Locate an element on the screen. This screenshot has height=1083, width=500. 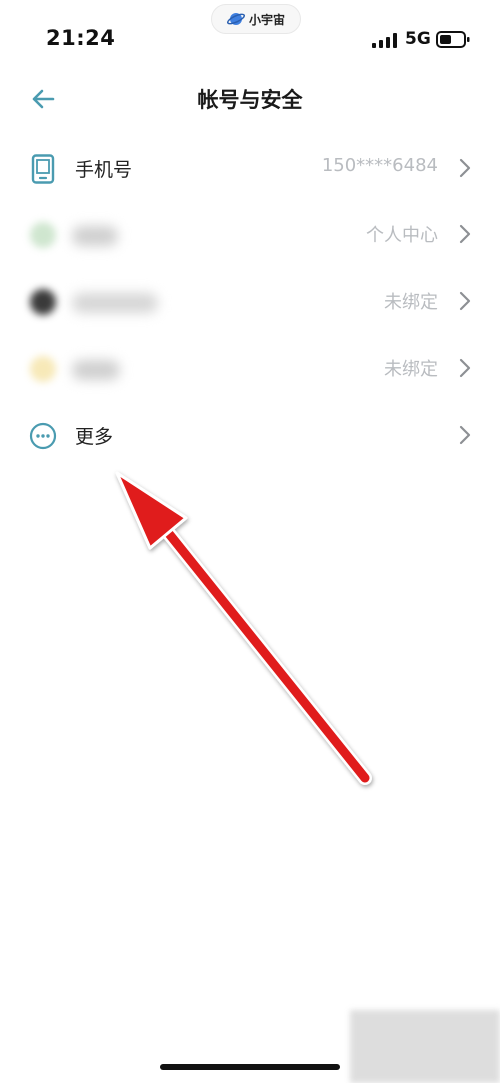
home-indicator is located at coordinates (250, 1067).